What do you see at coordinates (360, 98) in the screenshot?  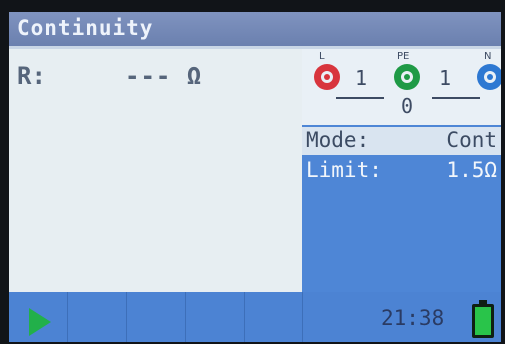 I see `l-pe-connection-line` at bounding box center [360, 98].